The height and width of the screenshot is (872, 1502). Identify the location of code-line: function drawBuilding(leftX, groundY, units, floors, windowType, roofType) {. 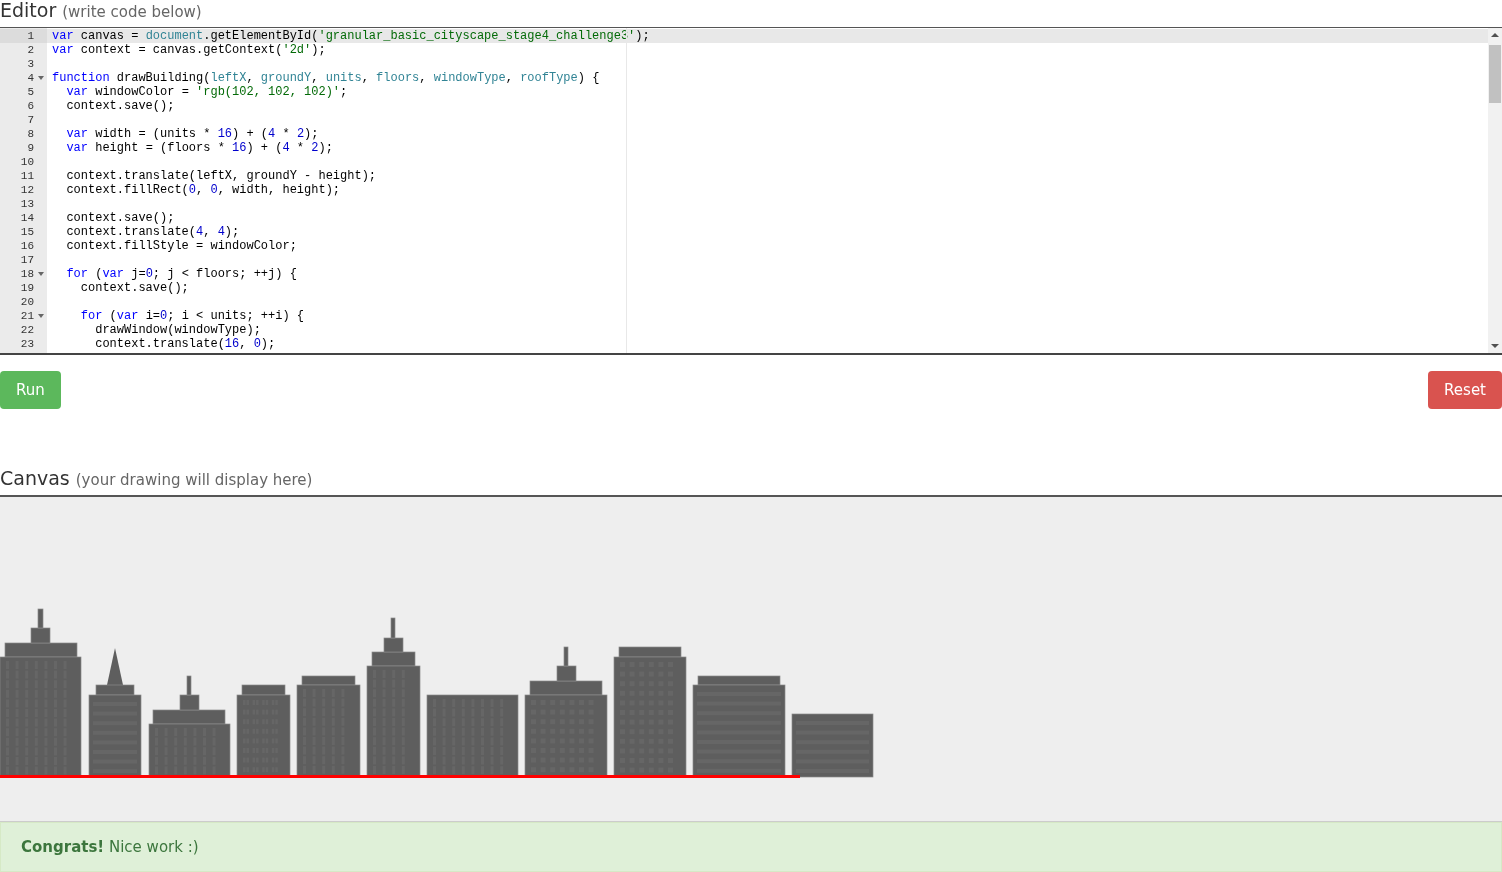
(326, 77).